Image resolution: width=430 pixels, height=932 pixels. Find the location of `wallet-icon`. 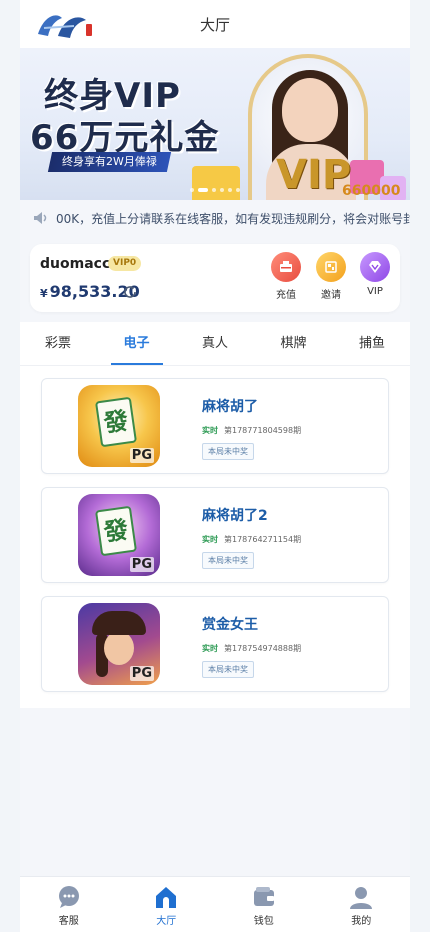

wallet-icon is located at coordinates (263, 896).